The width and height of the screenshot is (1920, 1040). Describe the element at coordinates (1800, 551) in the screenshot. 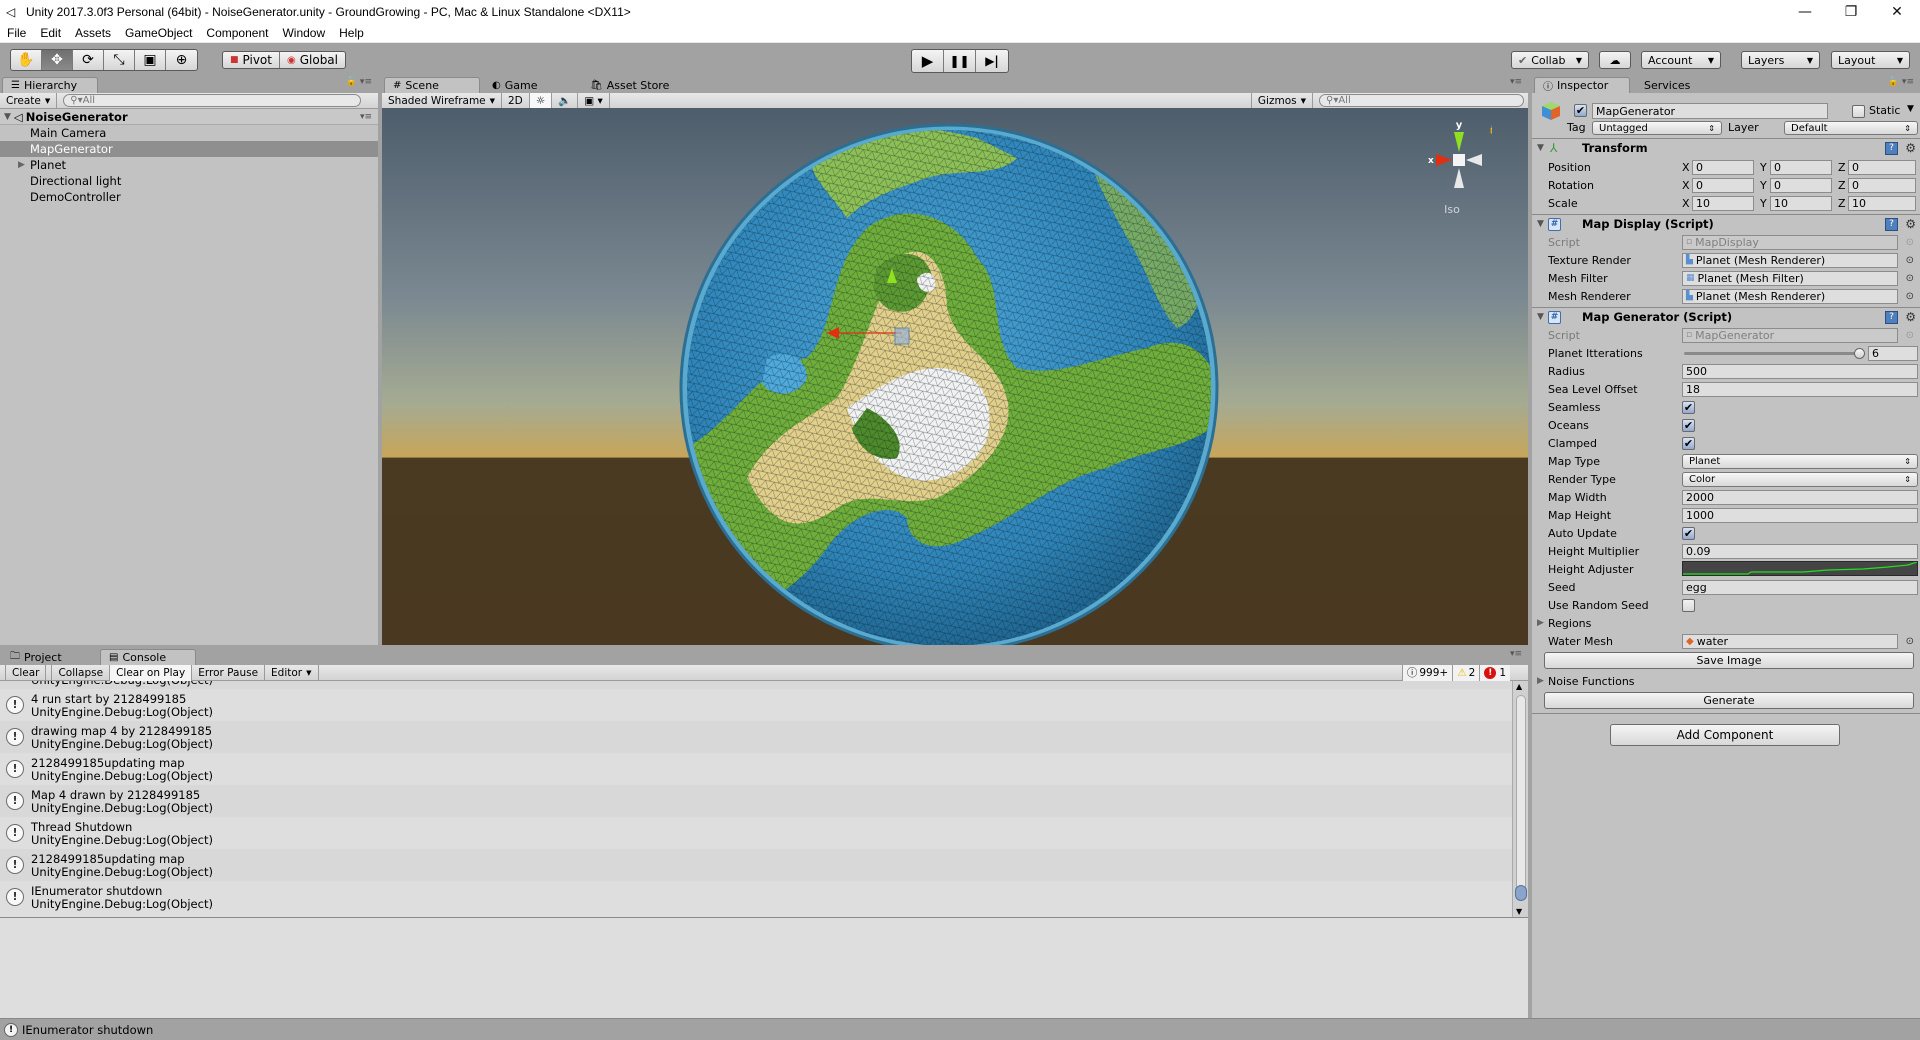

I see `height-multiplier-input: 0.09` at that location.